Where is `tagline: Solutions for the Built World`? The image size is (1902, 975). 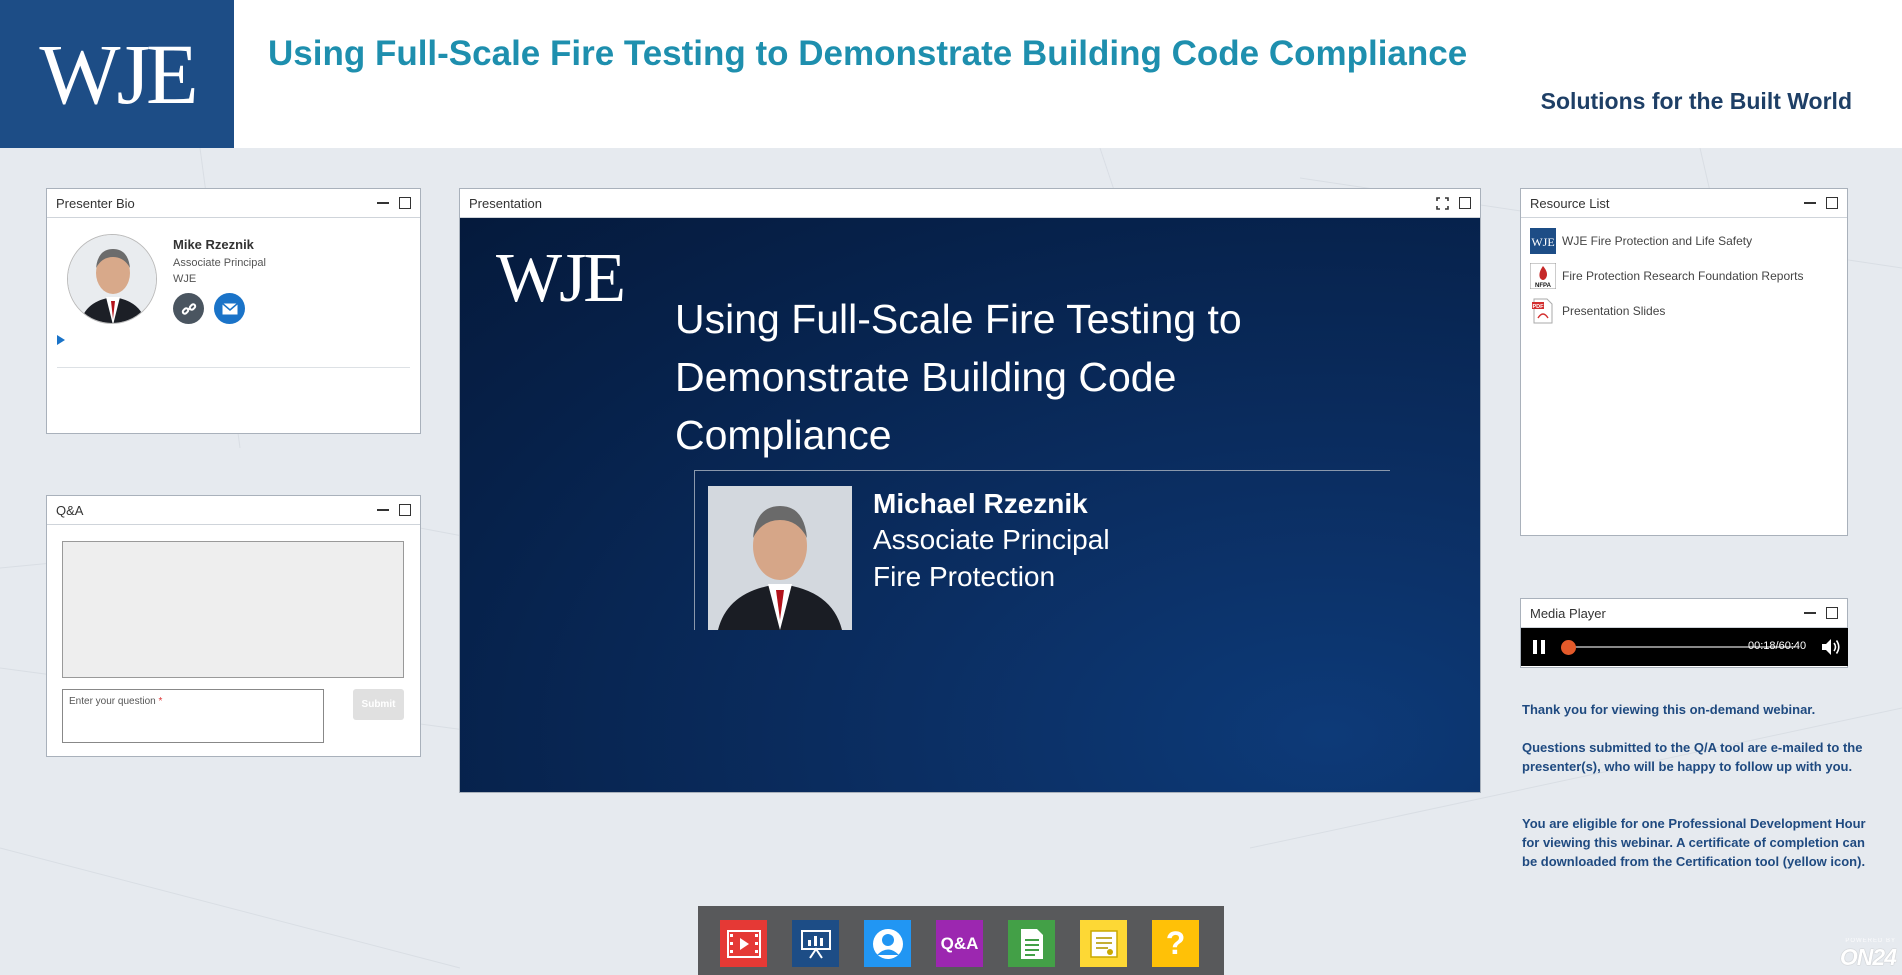
tagline: Solutions for the Built World is located at coordinates (1696, 101).